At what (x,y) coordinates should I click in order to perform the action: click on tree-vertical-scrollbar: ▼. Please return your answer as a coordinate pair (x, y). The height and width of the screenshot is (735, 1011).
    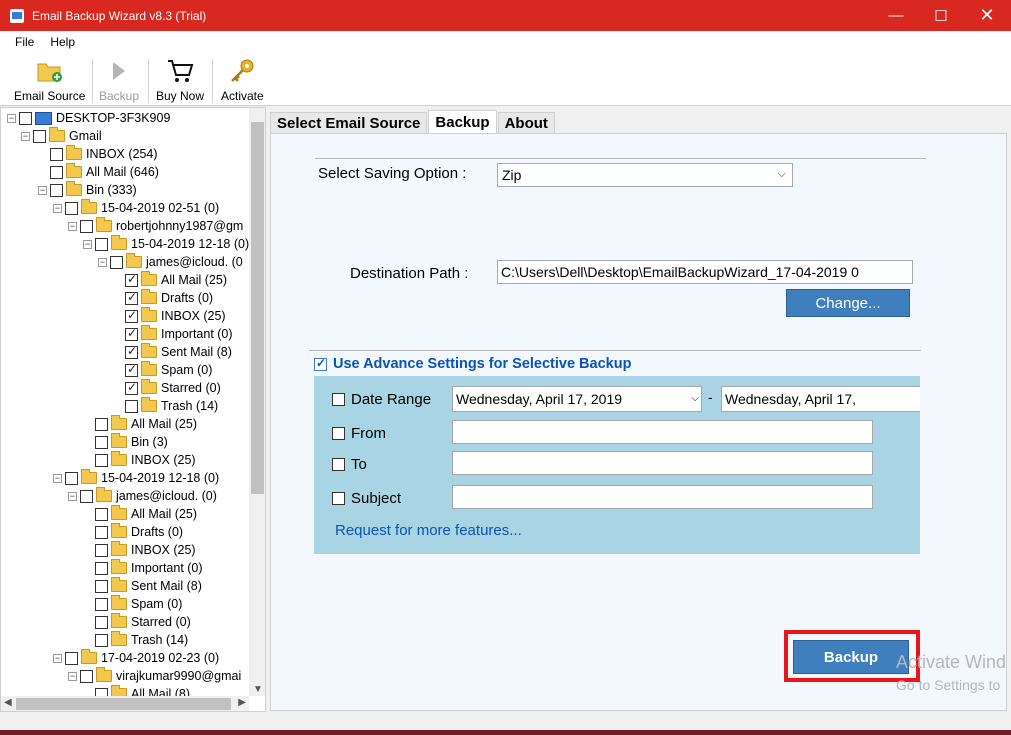
    Looking at the image, I should click on (257, 402).